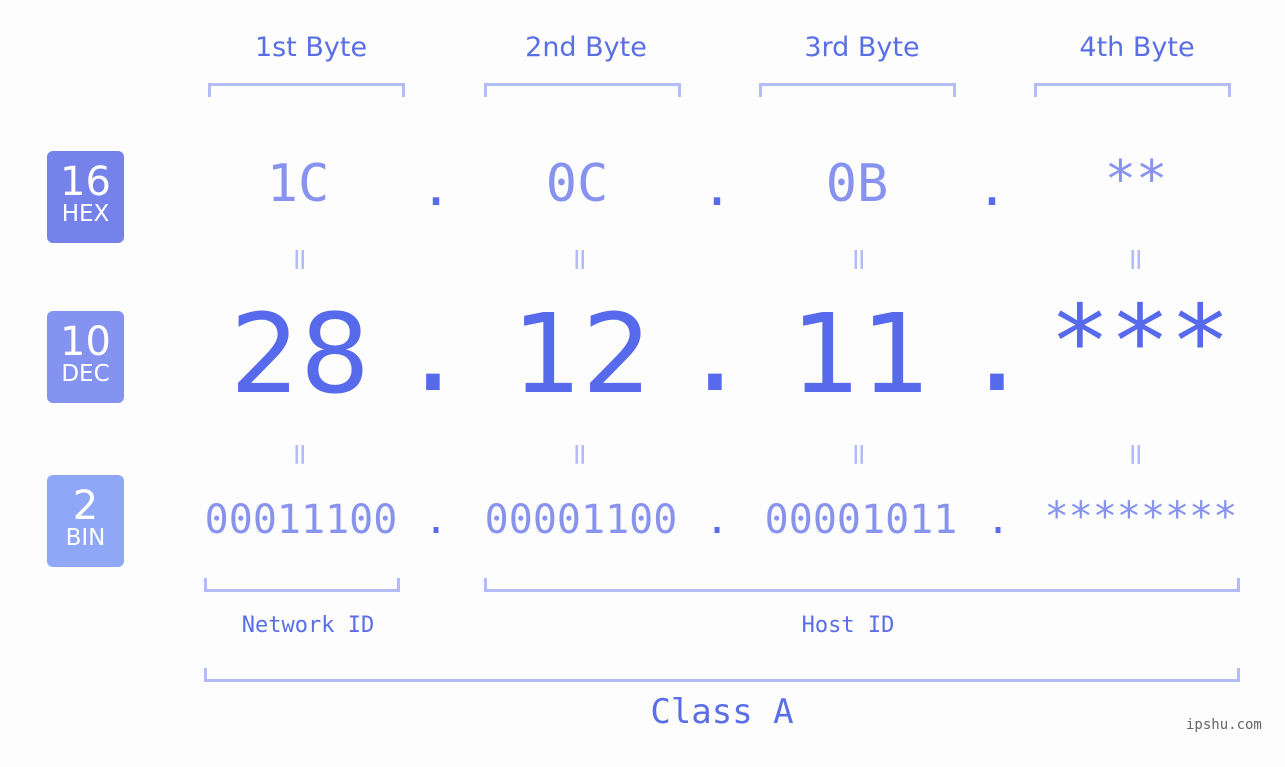 This screenshot has width=1285, height=767. Describe the element at coordinates (308, 625) in the screenshot. I see `network-id-label: Network ID` at that location.